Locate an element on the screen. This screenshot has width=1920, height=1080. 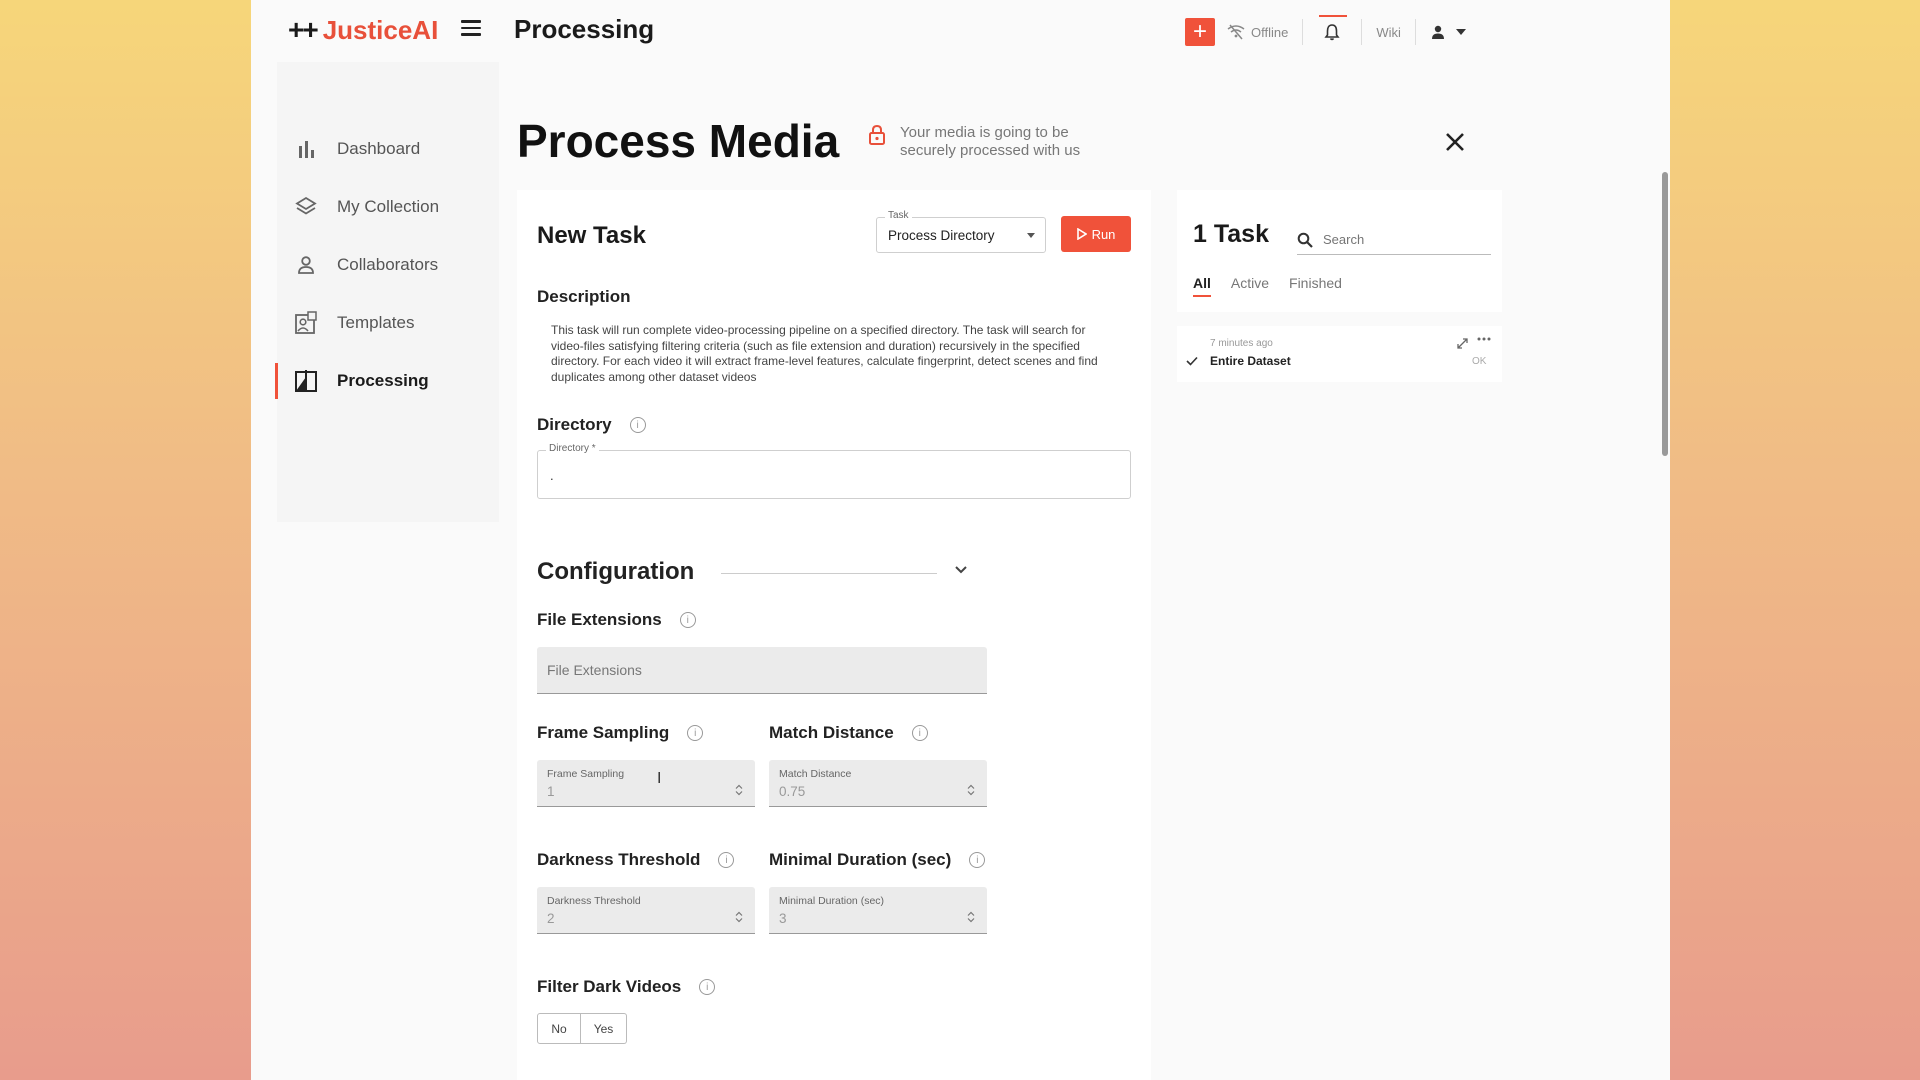
sidebar-item-collaborators: Collaborators is located at coordinates (388, 265).